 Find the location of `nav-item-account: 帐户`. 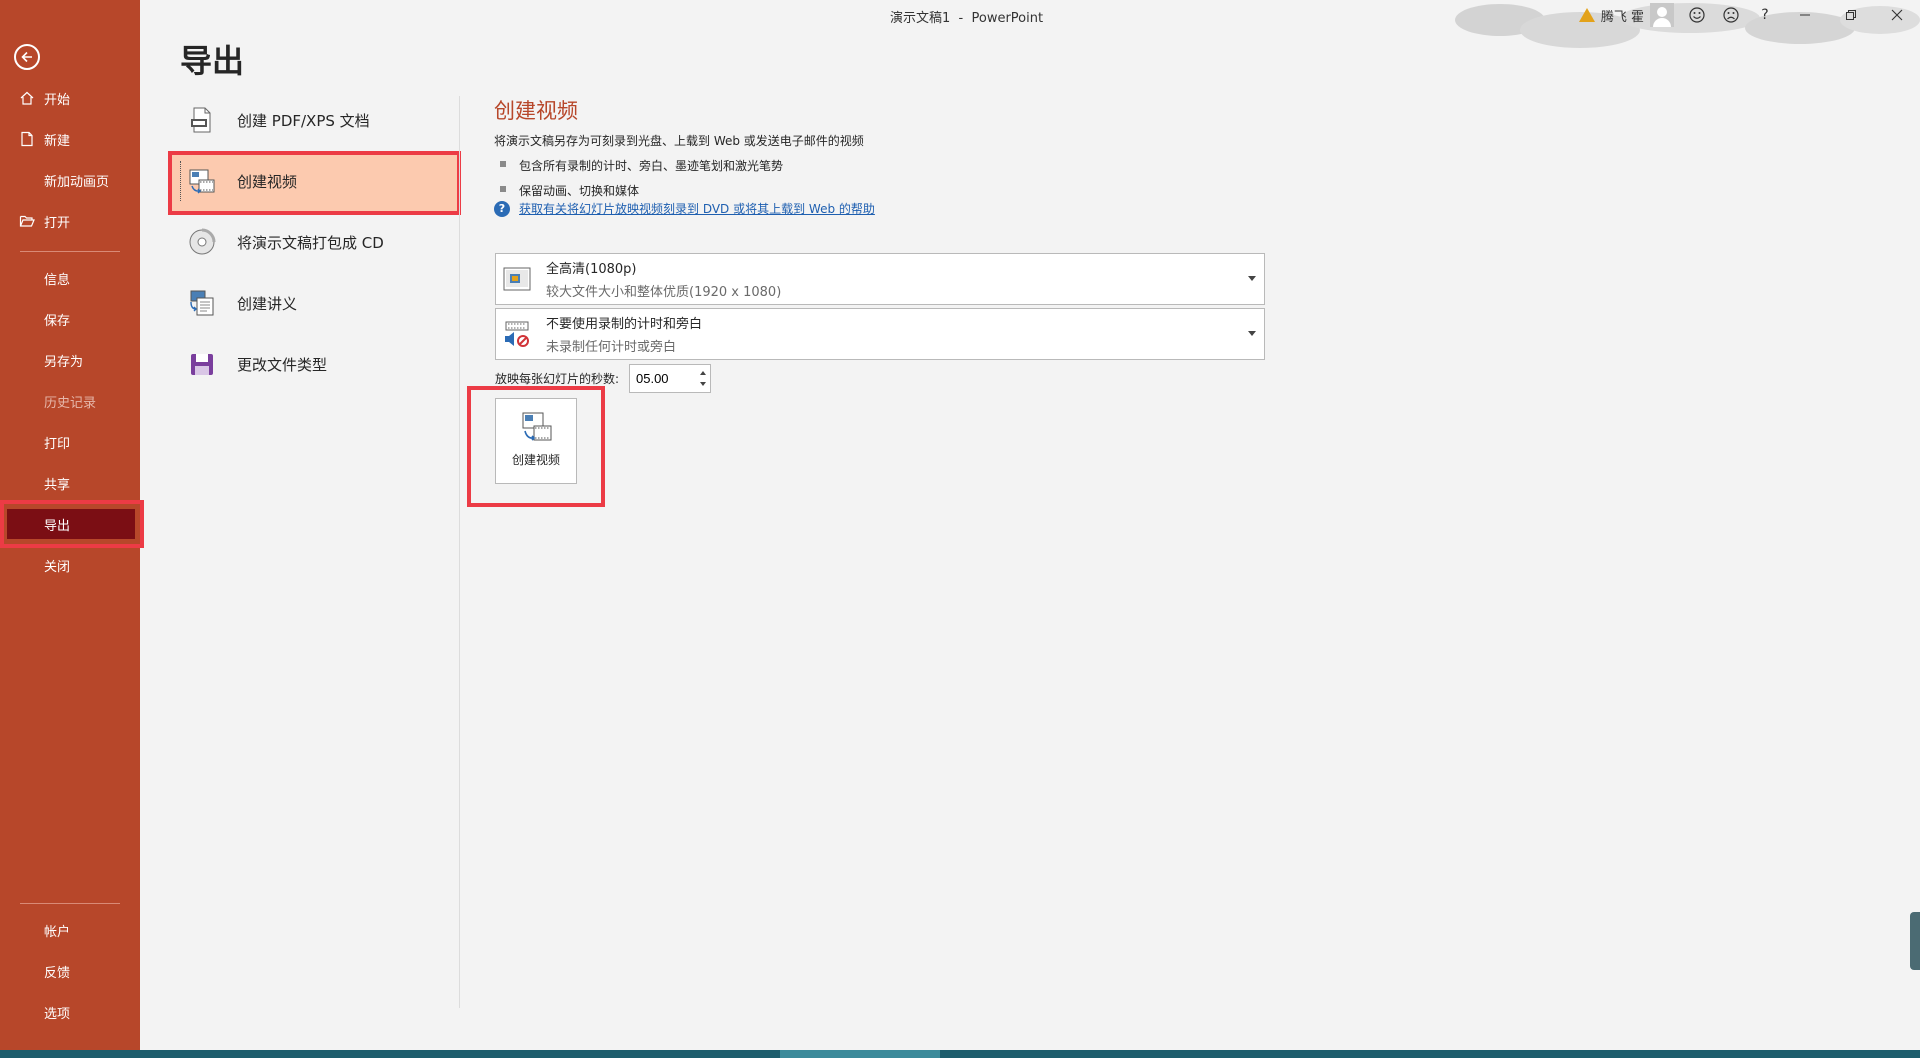

nav-item-account: 帐户 is located at coordinates (70, 930).